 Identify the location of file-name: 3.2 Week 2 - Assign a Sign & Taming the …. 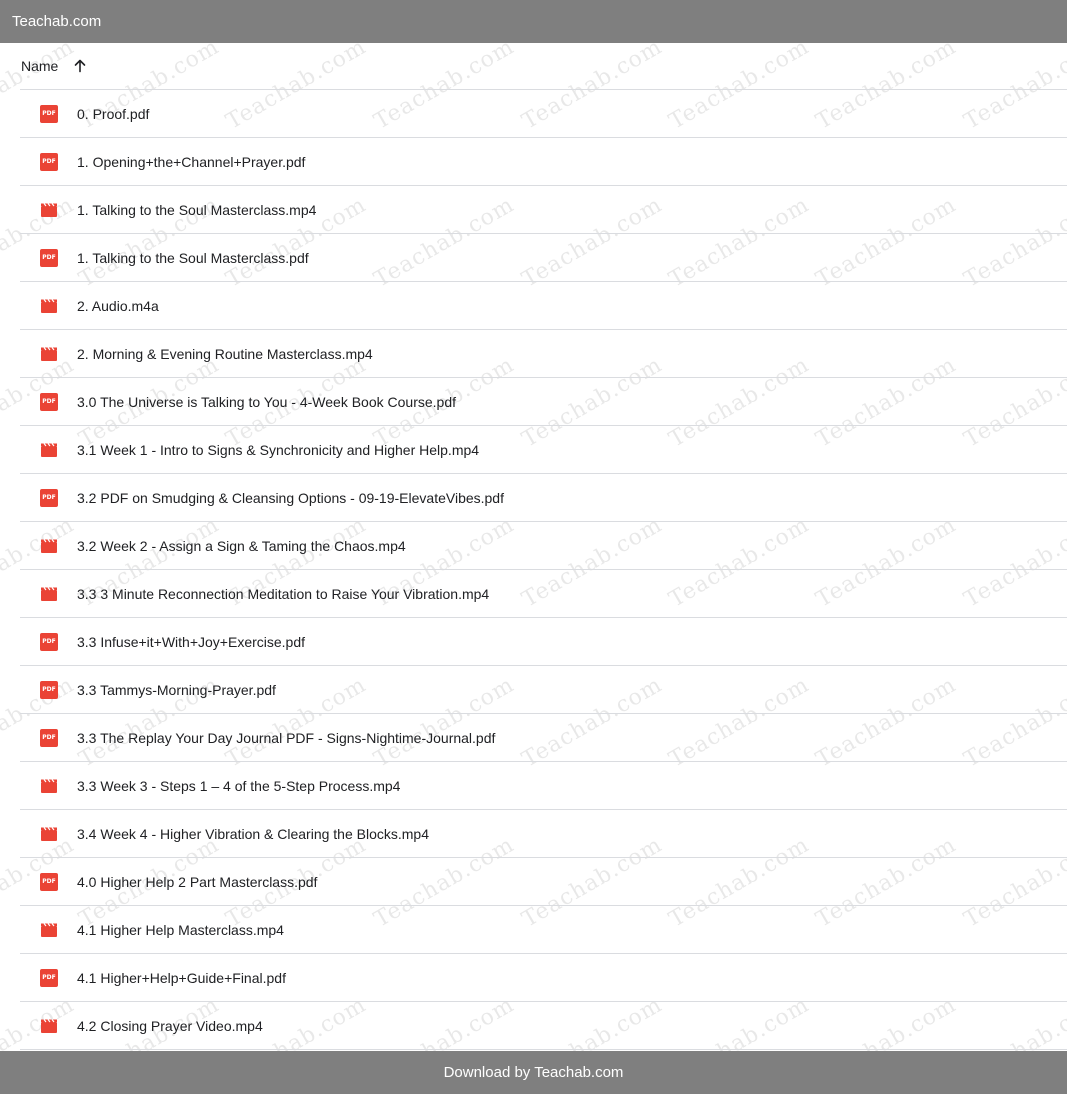
(241, 545).